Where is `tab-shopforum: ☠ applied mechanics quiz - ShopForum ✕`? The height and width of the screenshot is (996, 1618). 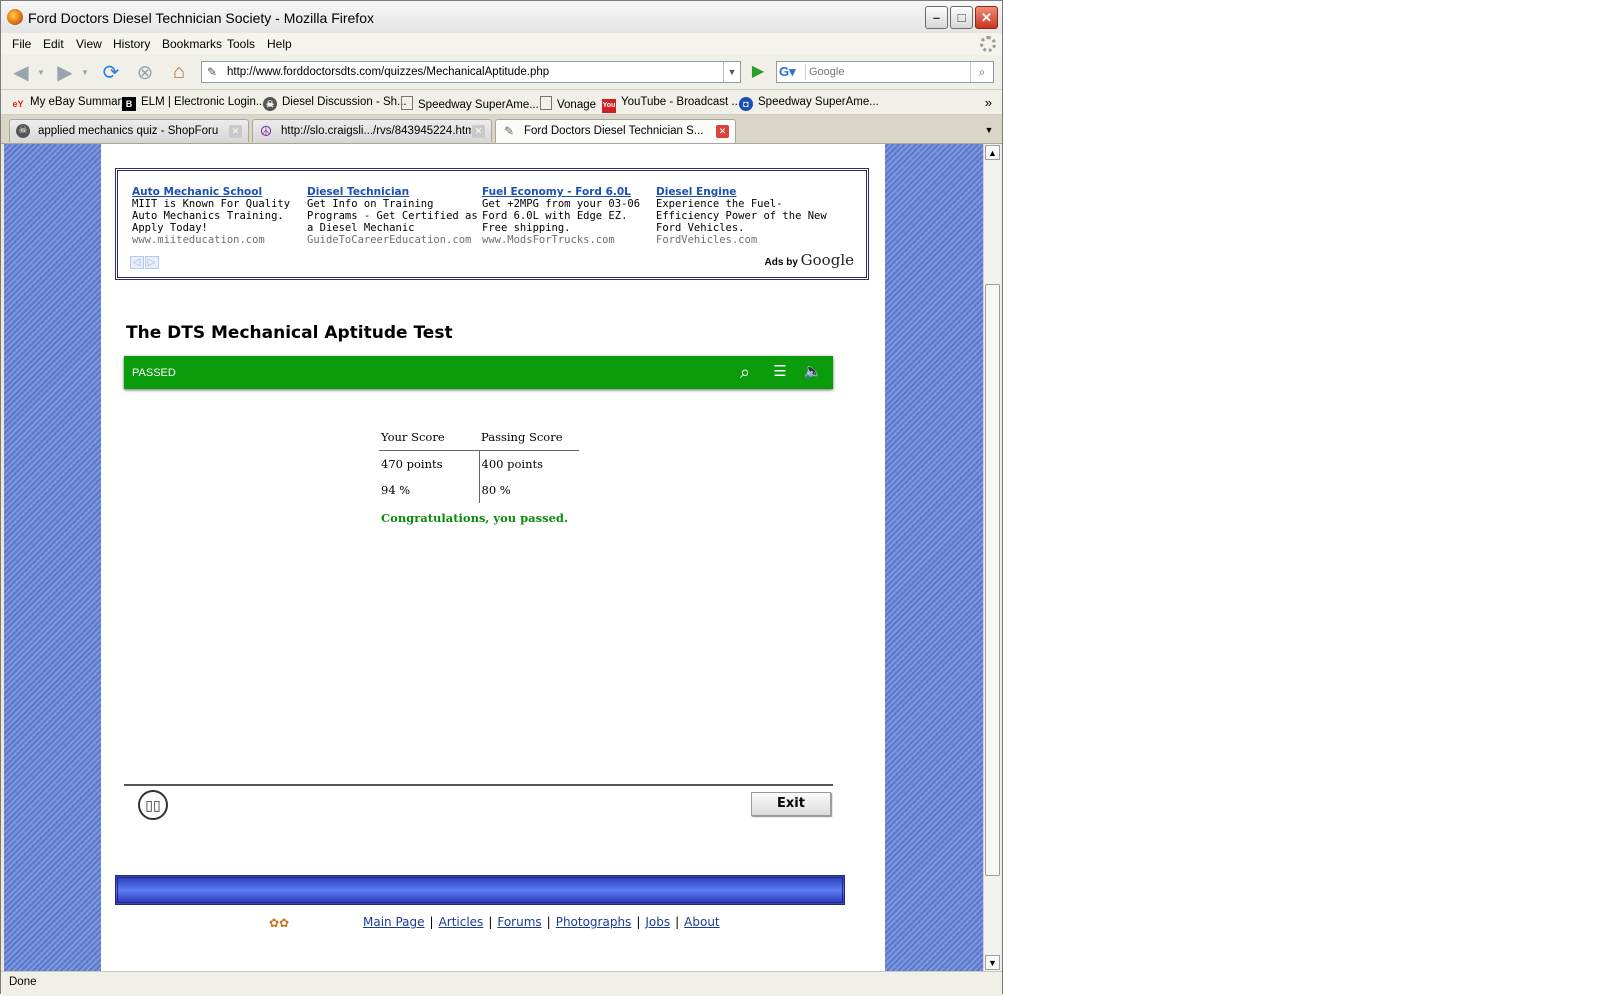
tab-shopforum: ☠ applied mechanics quiz - ShopForum ✕ is located at coordinates (129, 130).